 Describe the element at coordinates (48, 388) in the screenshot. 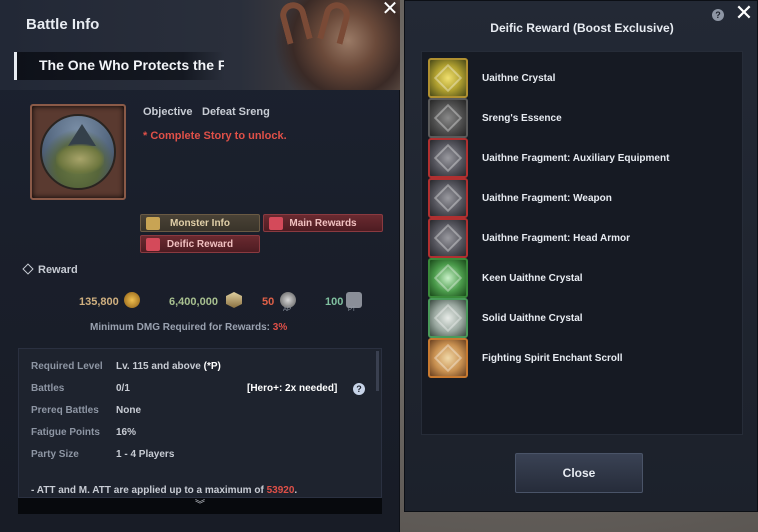

I see `battles-label: Battles` at that location.